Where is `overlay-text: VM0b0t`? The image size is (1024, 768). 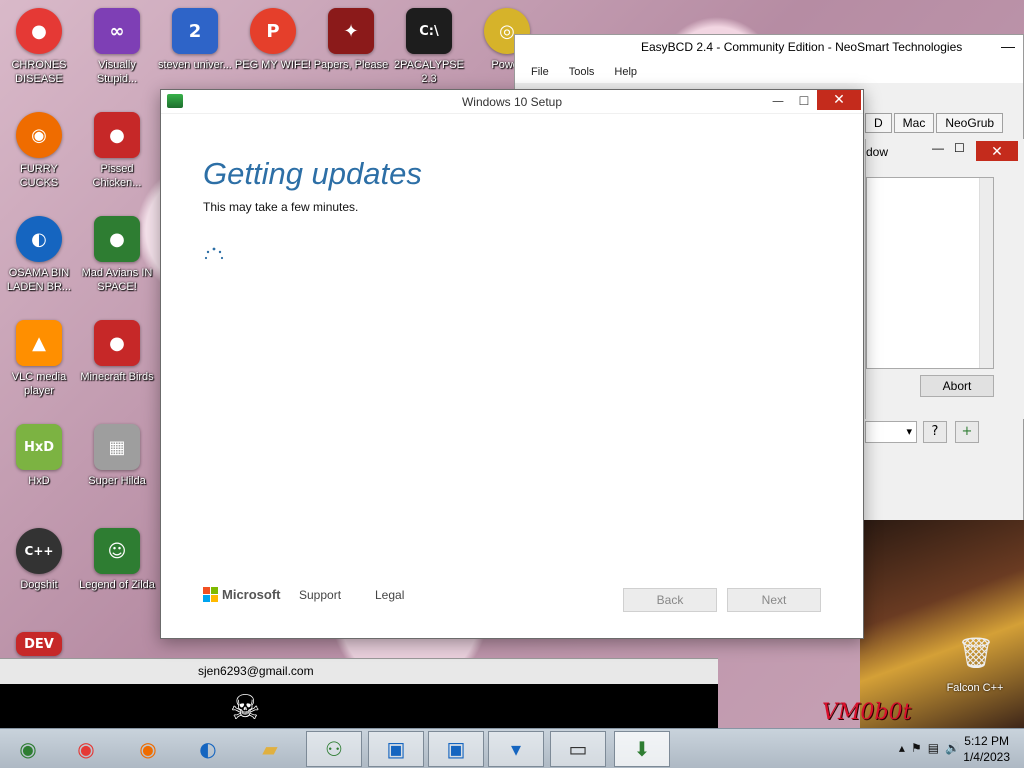
overlay-text: VM0b0t is located at coordinates (867, 712).